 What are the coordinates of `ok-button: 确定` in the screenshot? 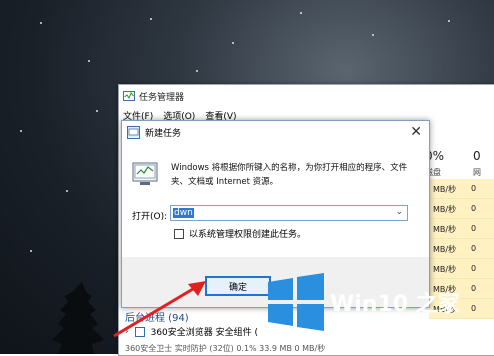 It's located at (238, 286).